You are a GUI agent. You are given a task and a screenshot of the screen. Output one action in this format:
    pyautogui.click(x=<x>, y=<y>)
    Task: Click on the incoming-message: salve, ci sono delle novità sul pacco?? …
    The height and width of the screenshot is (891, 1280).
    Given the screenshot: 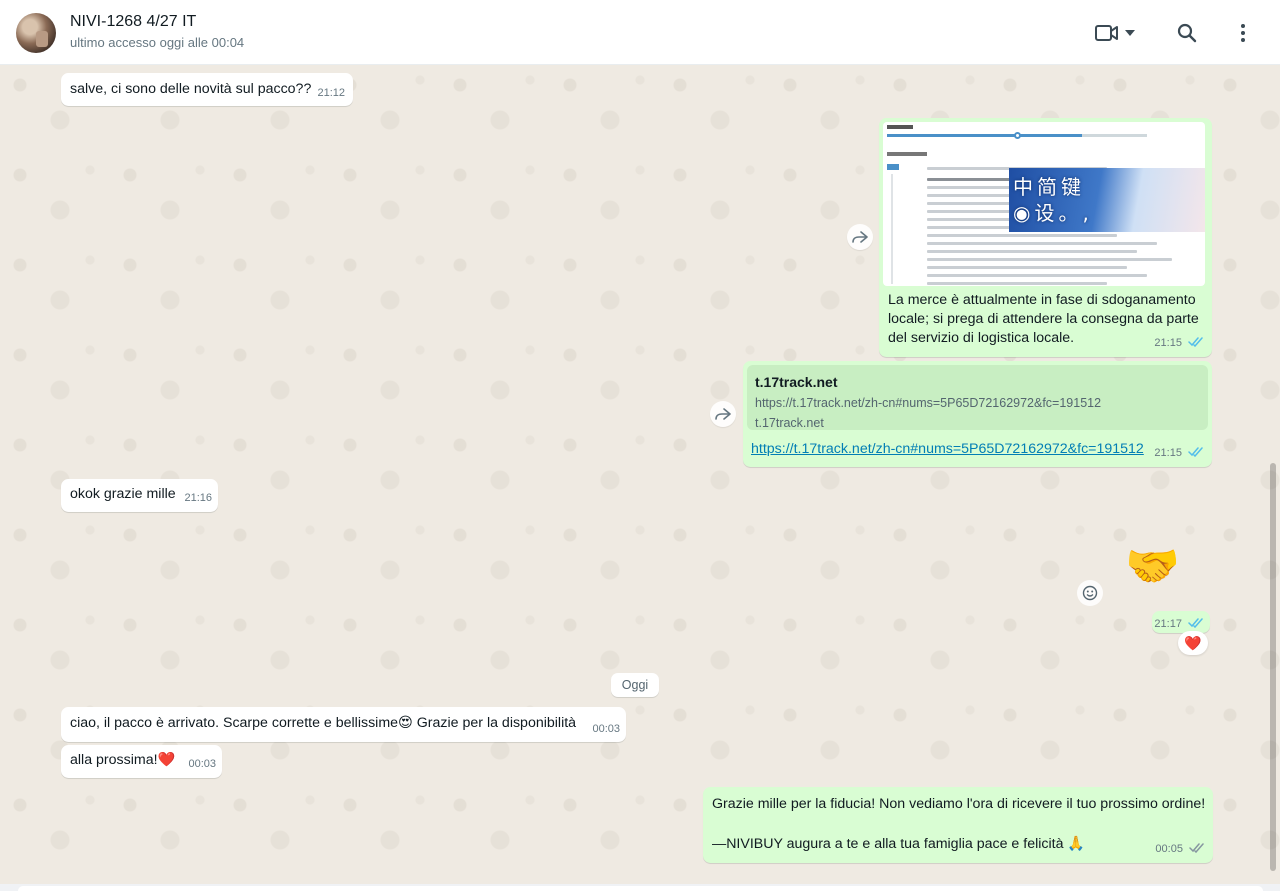 What is the action you would take?
    pyautogui.click(x=207, y=89)
    